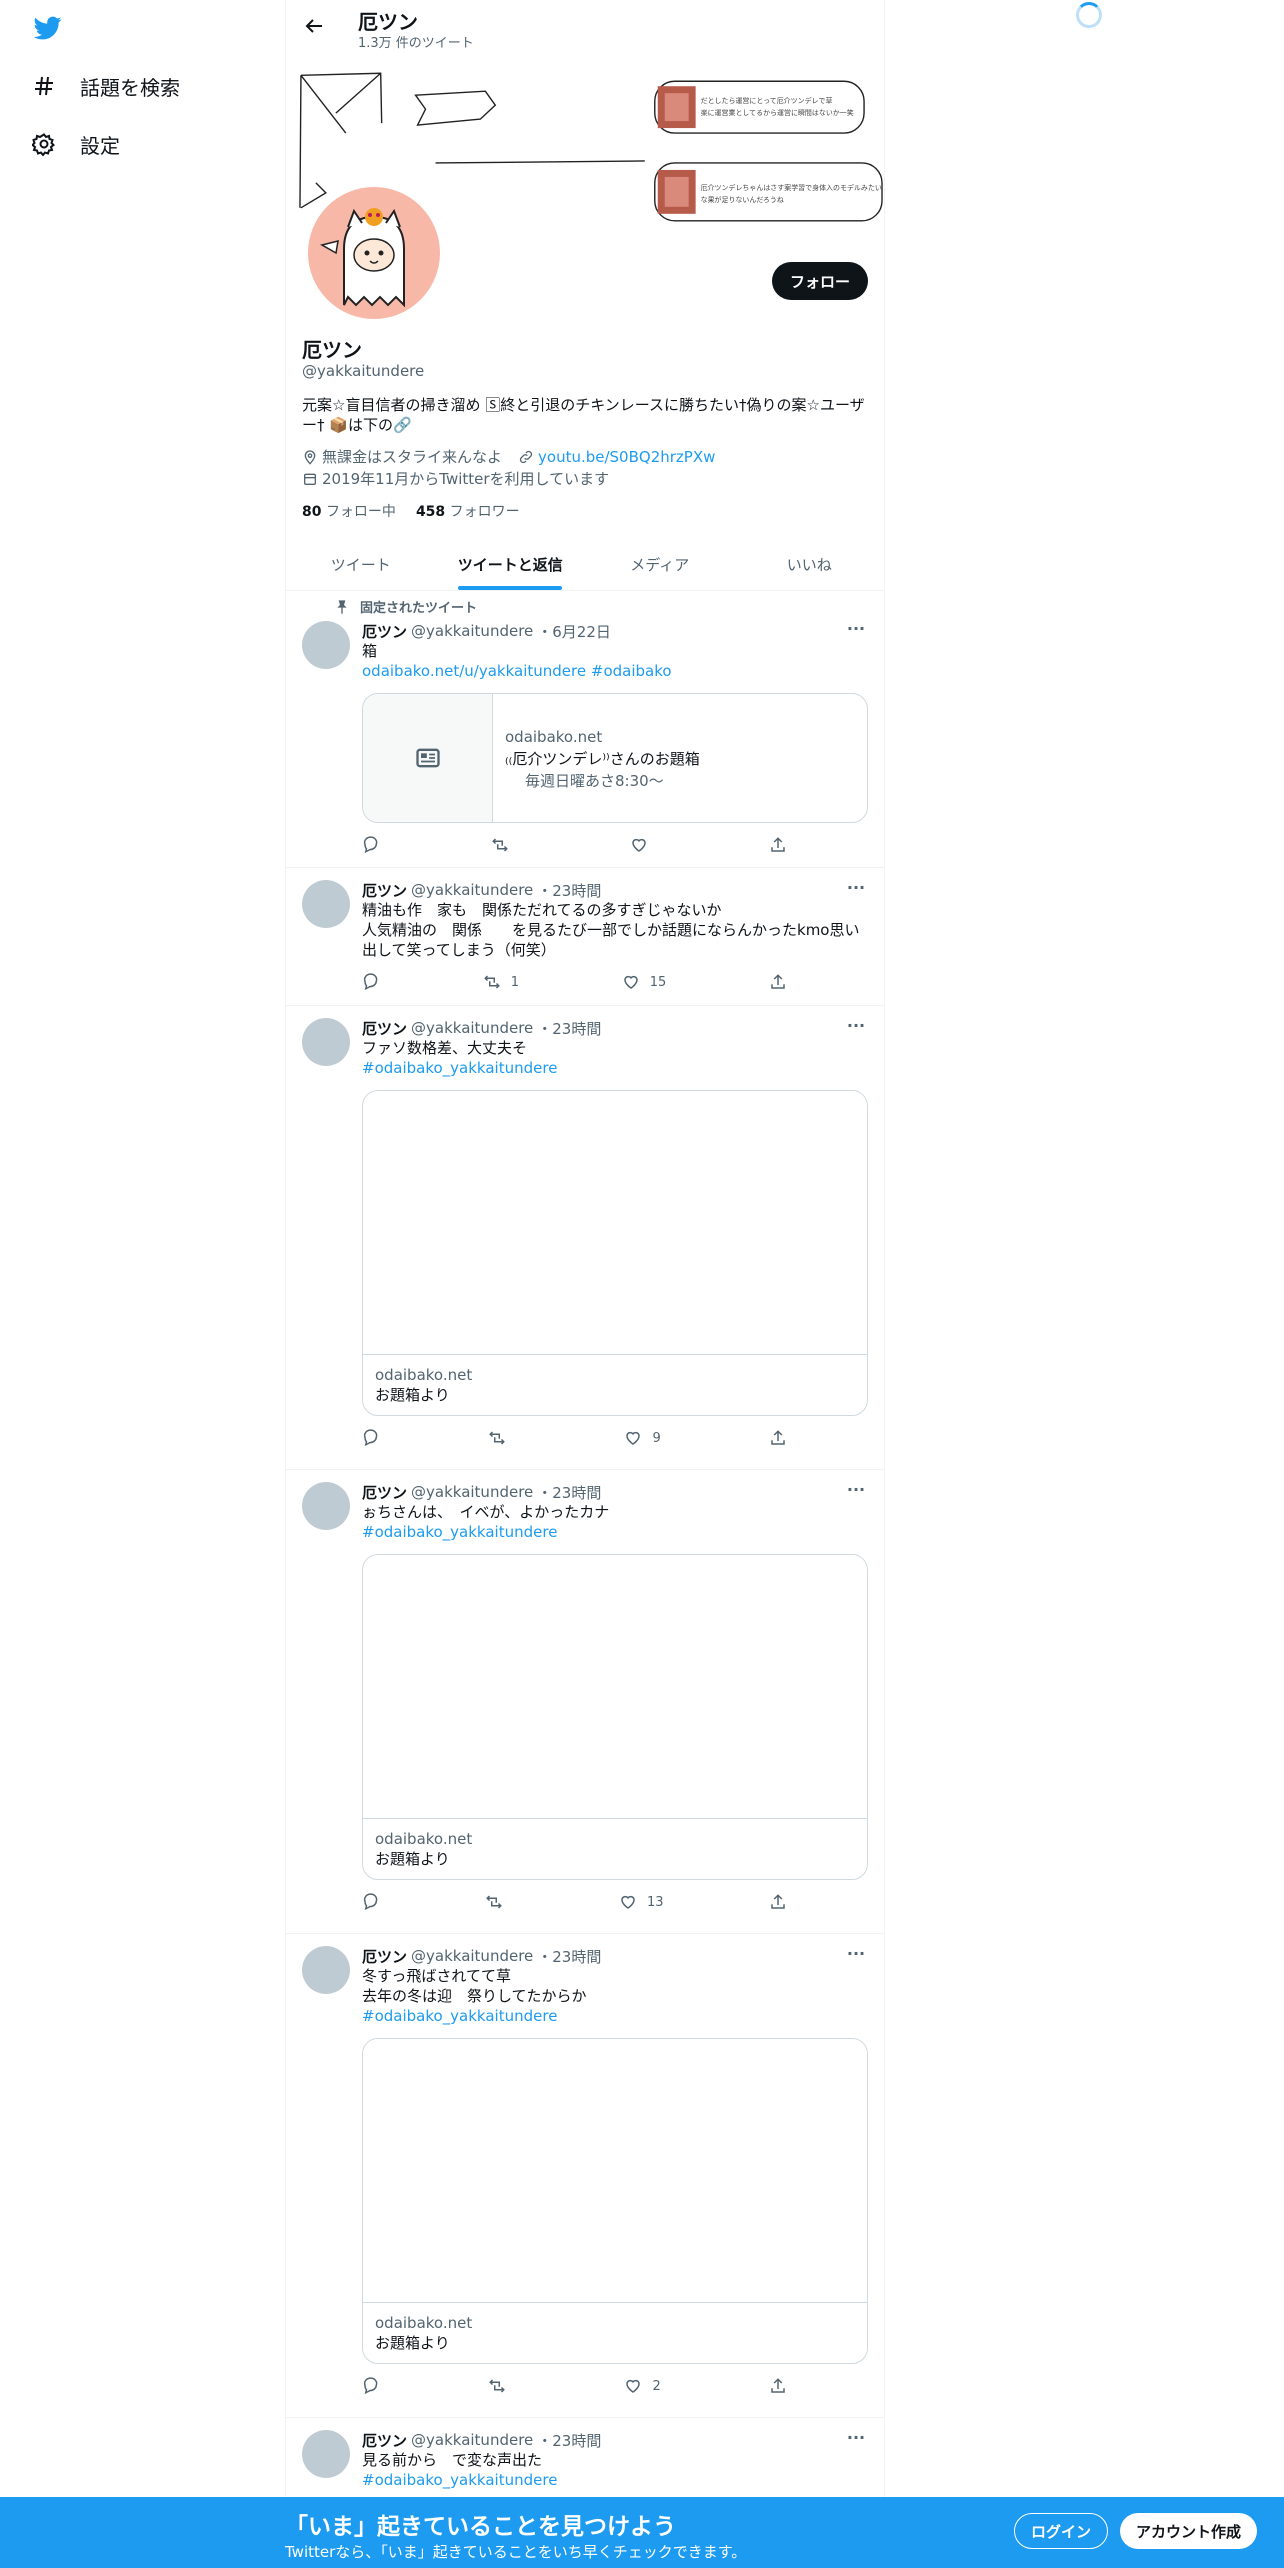  Describe the element at coordinates (810, 564) in the screenshot. I see `tab-likes: いいね` at that location.